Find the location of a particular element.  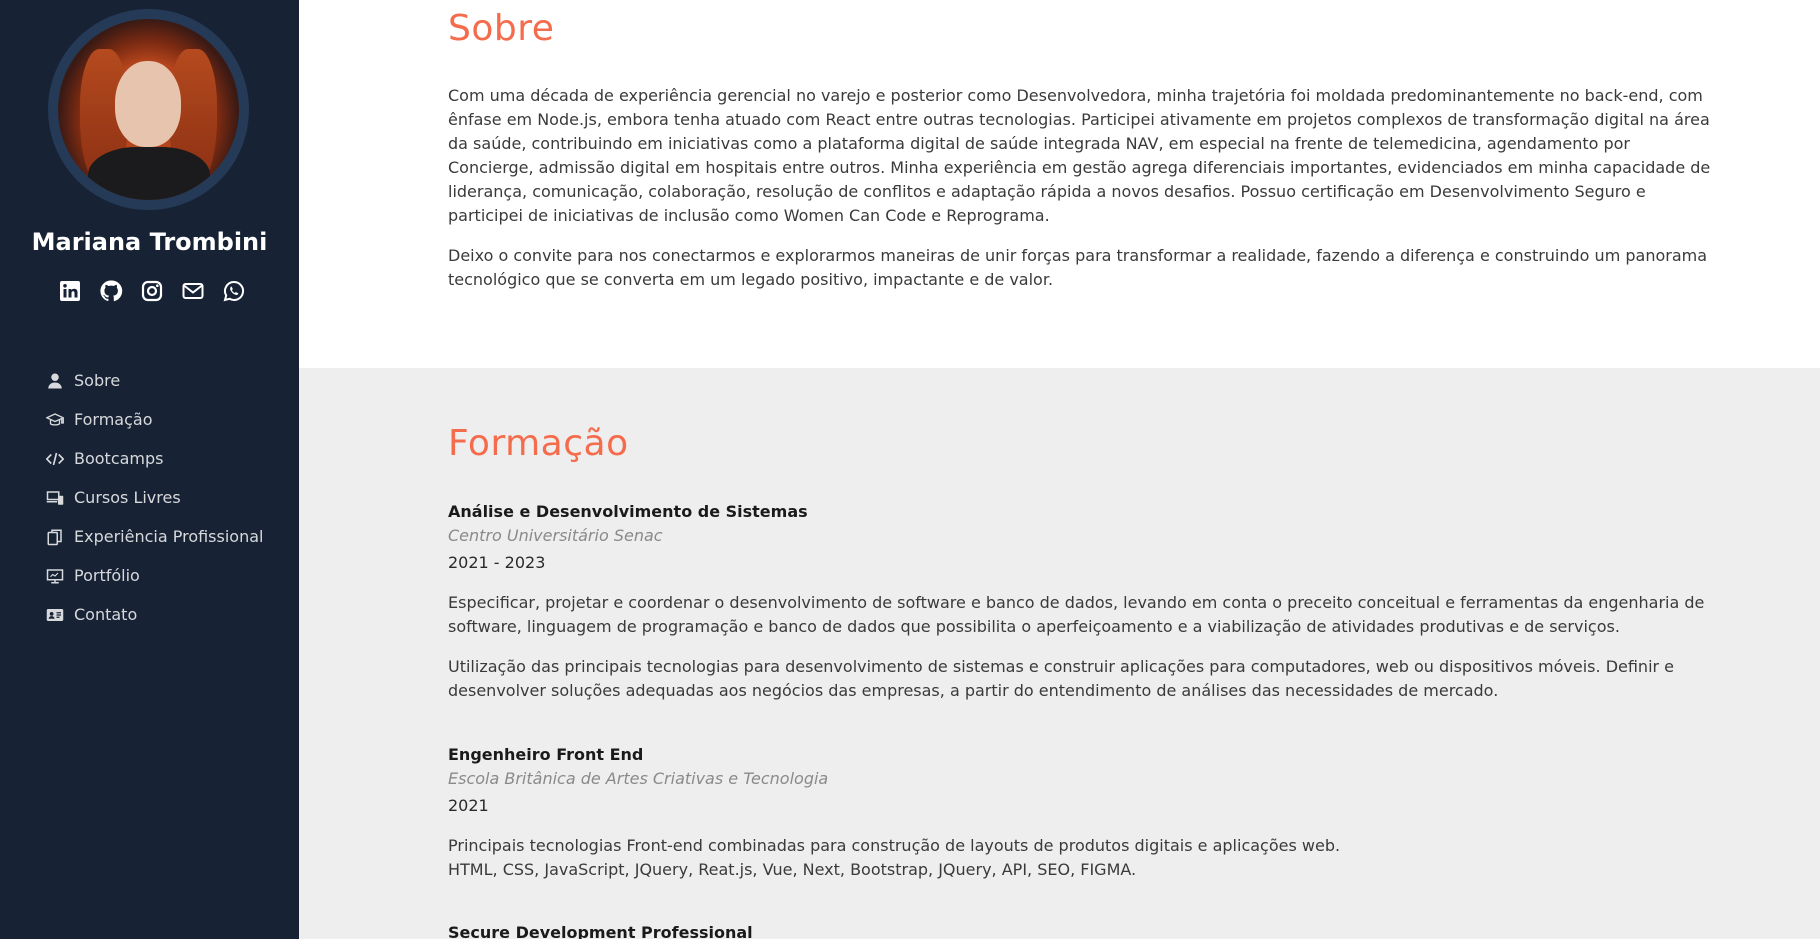

sidebar-item-label: Formação is located at coordinates (113, 419).